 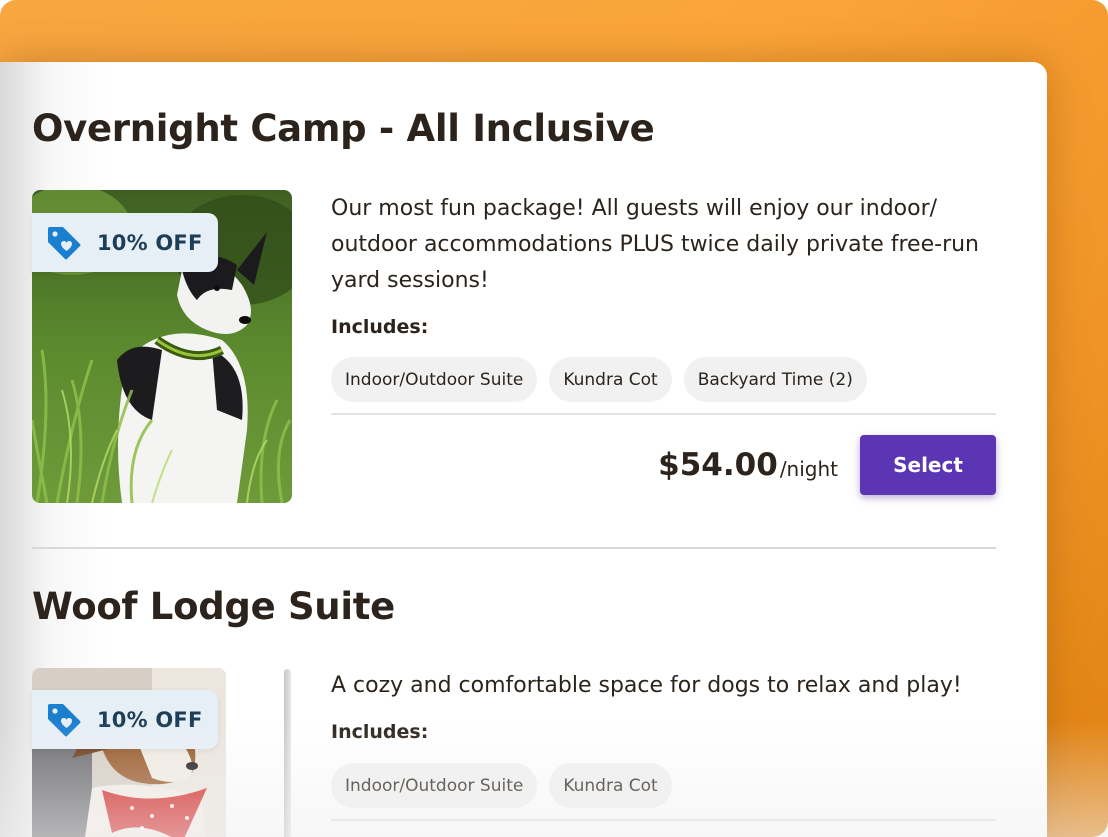 What do you see at coordinates (775, 379) in the screenshot?
I see `amenity-chip: Backyard Time (2)` at bounding box center [775, 379].